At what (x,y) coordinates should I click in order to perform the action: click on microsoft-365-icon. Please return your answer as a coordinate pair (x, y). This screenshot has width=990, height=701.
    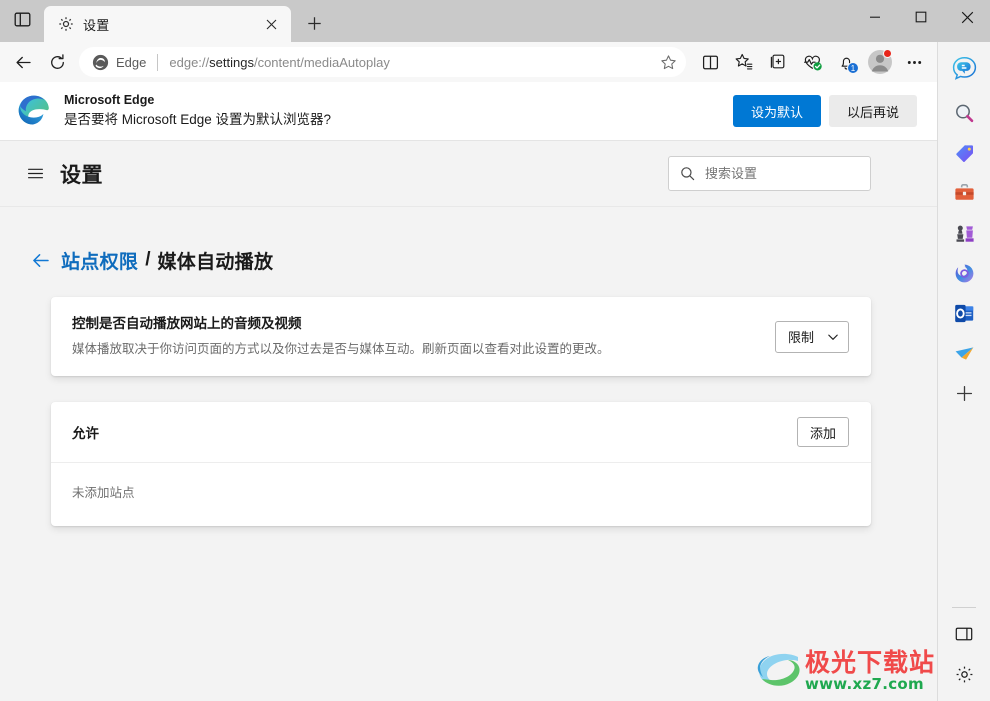
    Looking at the image, I should click on (964, 273).